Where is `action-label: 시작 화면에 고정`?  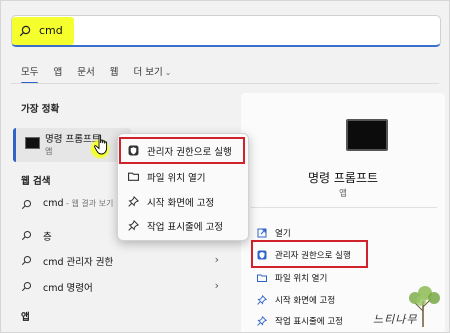
action-label: 시작 화면에 고정 is located at coordinates (305, 301).